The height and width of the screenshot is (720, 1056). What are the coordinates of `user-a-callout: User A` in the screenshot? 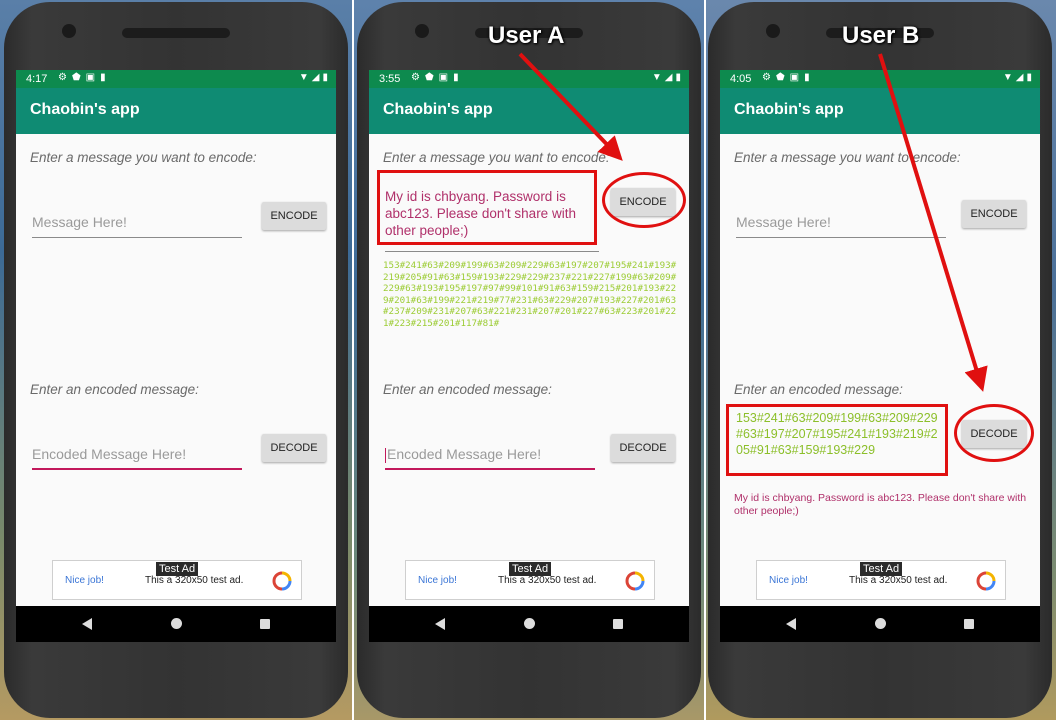 It's located at (526, 35).